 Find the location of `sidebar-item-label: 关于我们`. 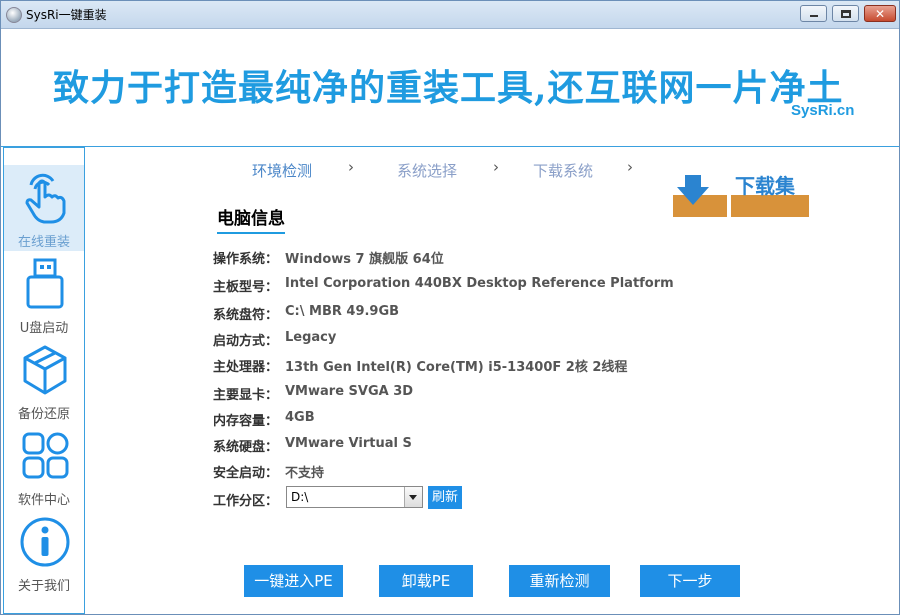

sidebar-item-label: 关于我们 is located at coordinates (43, 586).